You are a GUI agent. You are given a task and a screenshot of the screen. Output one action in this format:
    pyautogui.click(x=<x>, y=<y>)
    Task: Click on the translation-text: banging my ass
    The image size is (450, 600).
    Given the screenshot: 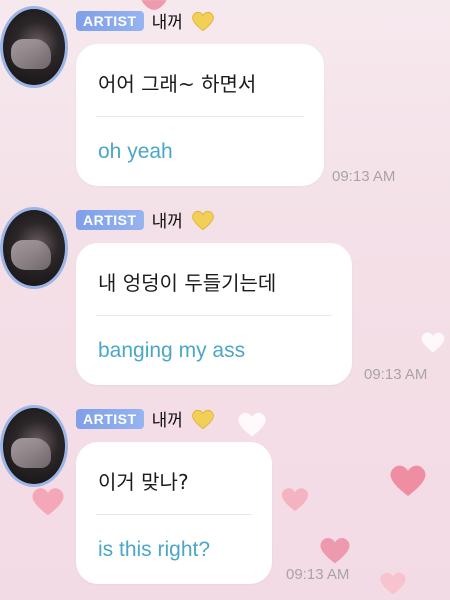 What is the action you would take?
    pyautogui.click(x=172, y=350)
    